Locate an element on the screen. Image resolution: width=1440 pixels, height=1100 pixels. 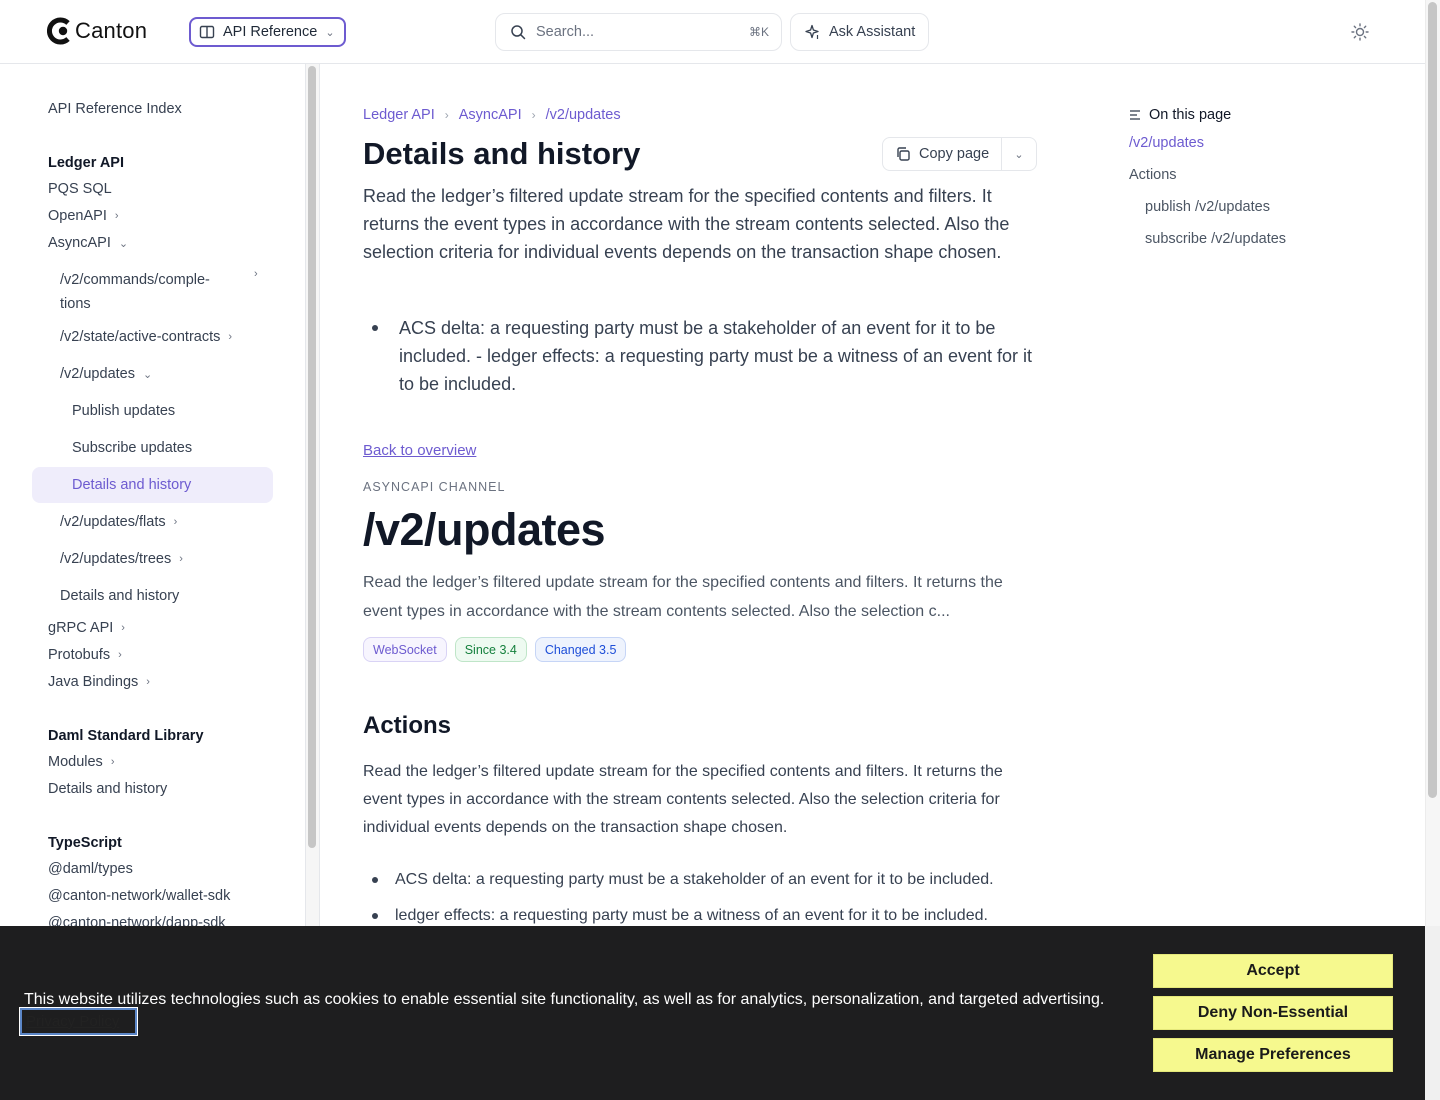
sun-icon is located at coordinates (1360, 32).